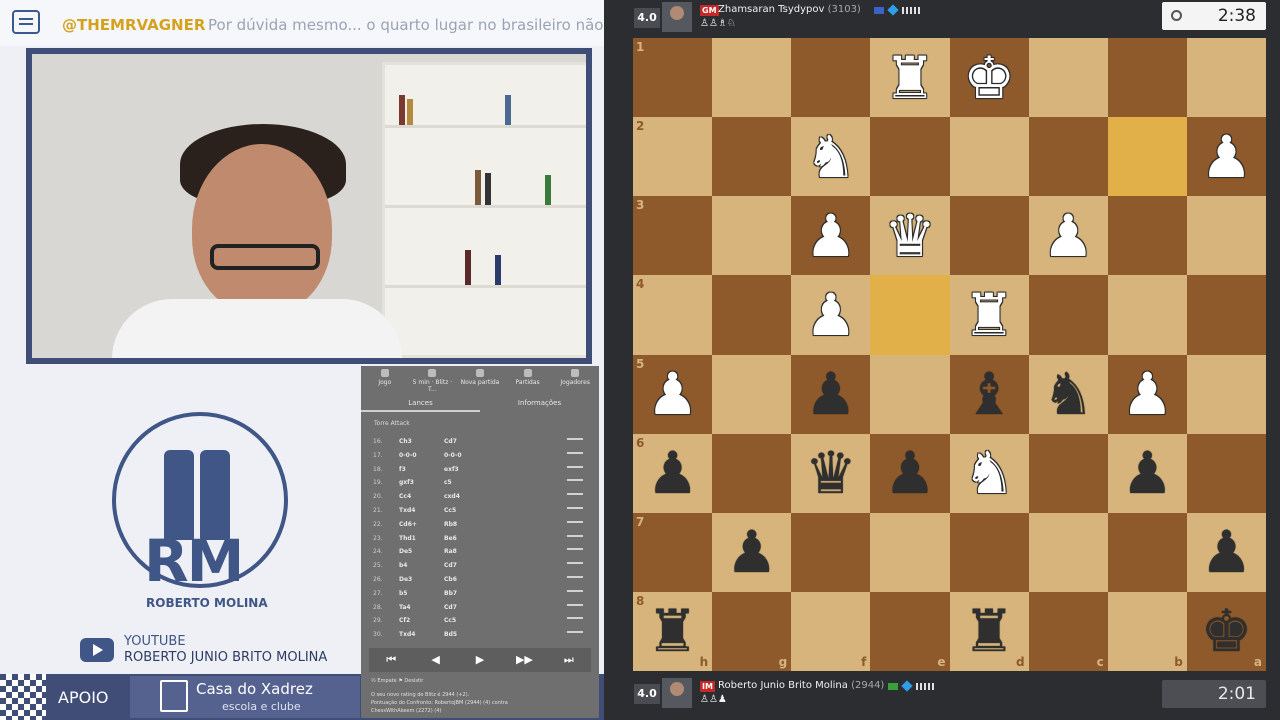 The width and height of the screenshot is (1280, 720). What do you see at coordinates (480, 378) in the screenshot?
I see `tab-new-game: Nova partida` at bounding box center [480, 378].